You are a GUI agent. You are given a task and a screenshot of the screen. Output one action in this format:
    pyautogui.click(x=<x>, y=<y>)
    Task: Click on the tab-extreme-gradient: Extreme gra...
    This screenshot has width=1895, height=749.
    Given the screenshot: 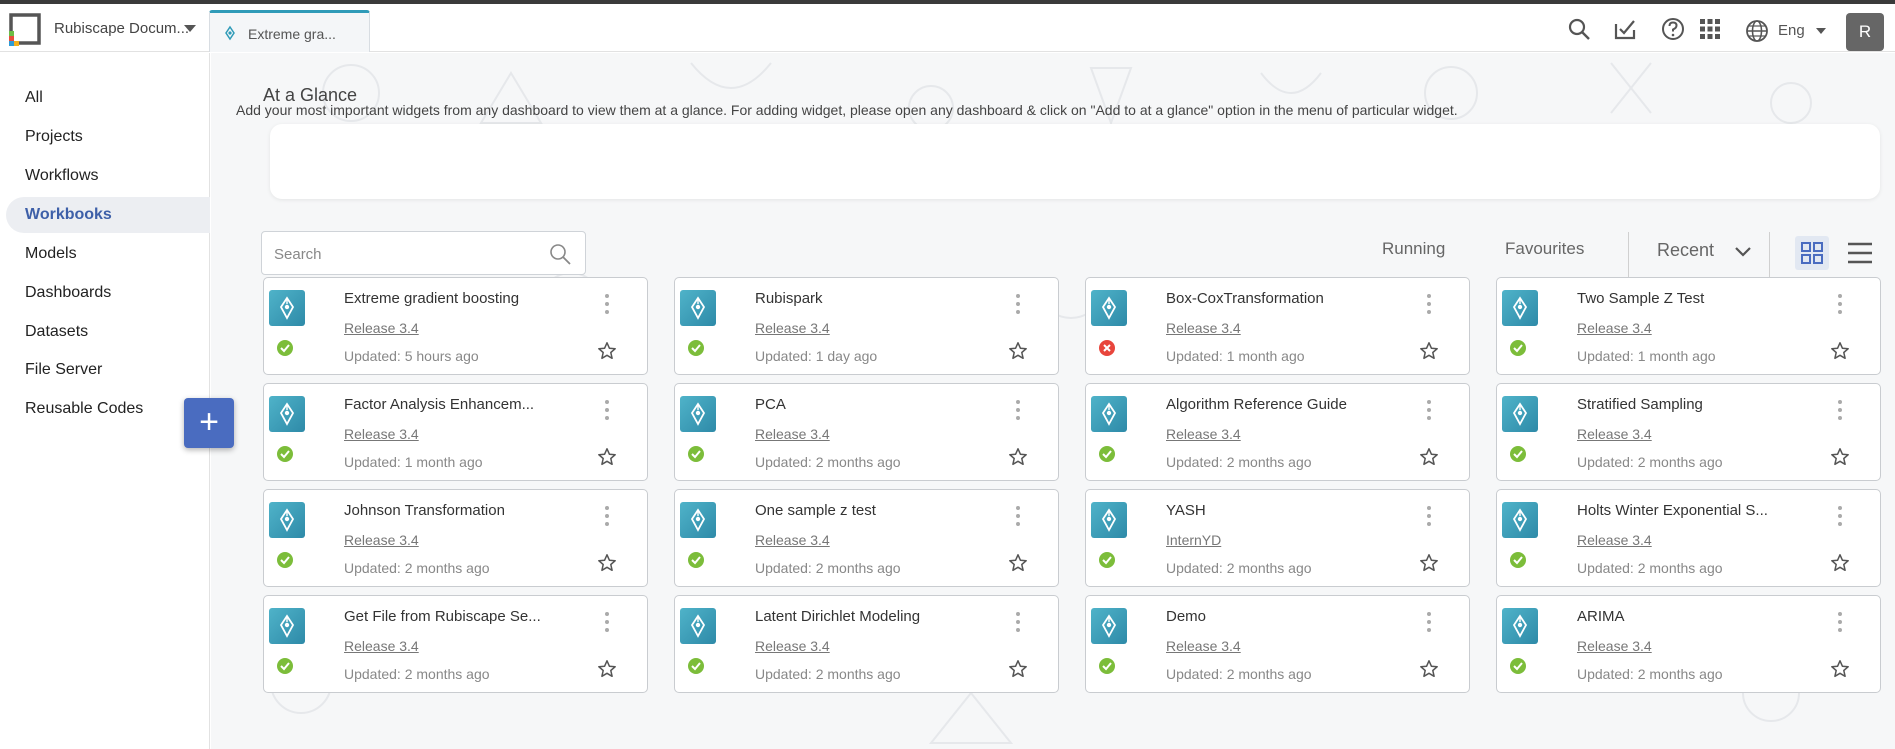 What is the action you would take?
    pyautogui.click(x=289, y=31)
    